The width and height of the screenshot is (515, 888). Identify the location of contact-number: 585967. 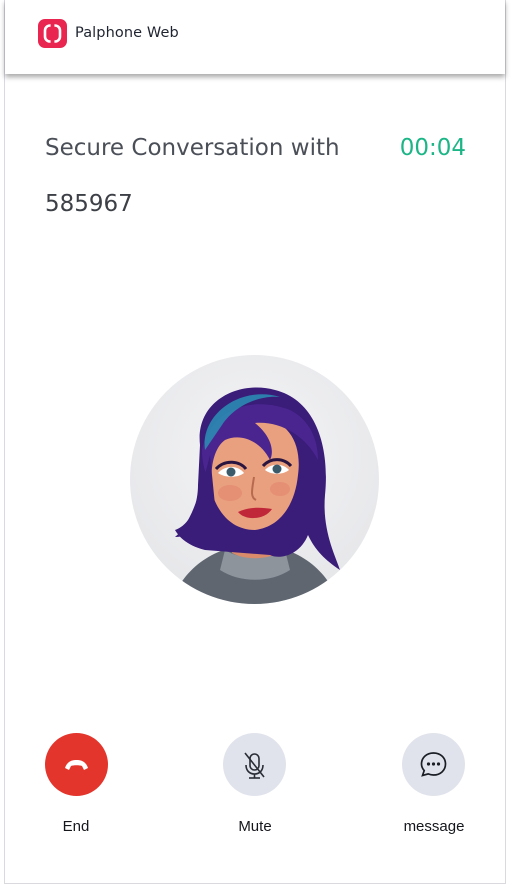
(89, 204).